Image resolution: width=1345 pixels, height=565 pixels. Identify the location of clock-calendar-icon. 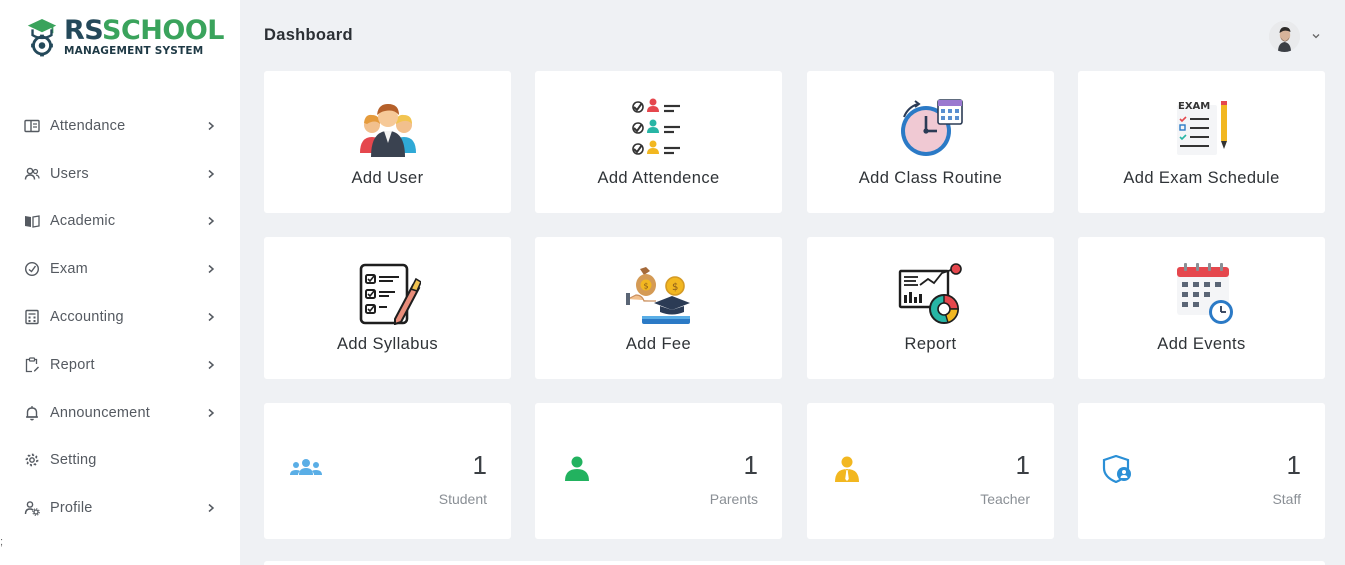
(931, 128).